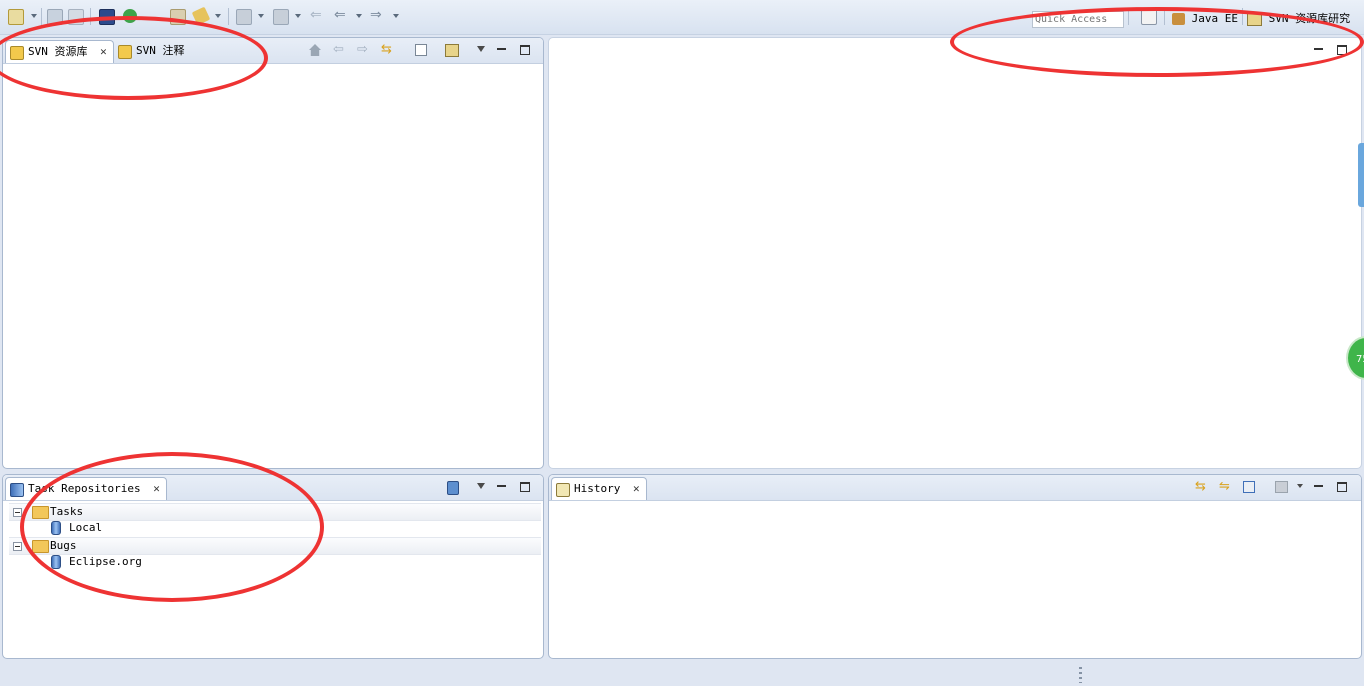 Image resolution: width=1364 pixels, height=686 pixels. Describe the element at coordinates (244, 17) in the screenshot. I see `next-annotation-icon` at that location.